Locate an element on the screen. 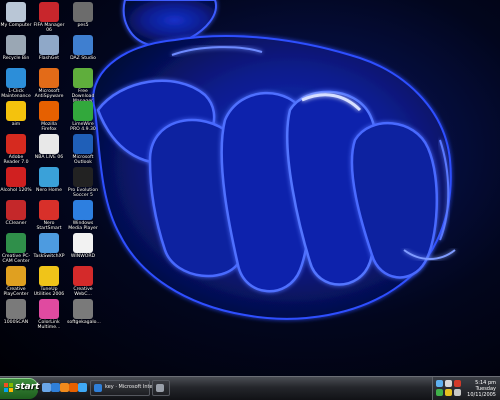 The width and height of the screenshot is (500, 400). antispyware-icon is located at coordinates (49, 78).